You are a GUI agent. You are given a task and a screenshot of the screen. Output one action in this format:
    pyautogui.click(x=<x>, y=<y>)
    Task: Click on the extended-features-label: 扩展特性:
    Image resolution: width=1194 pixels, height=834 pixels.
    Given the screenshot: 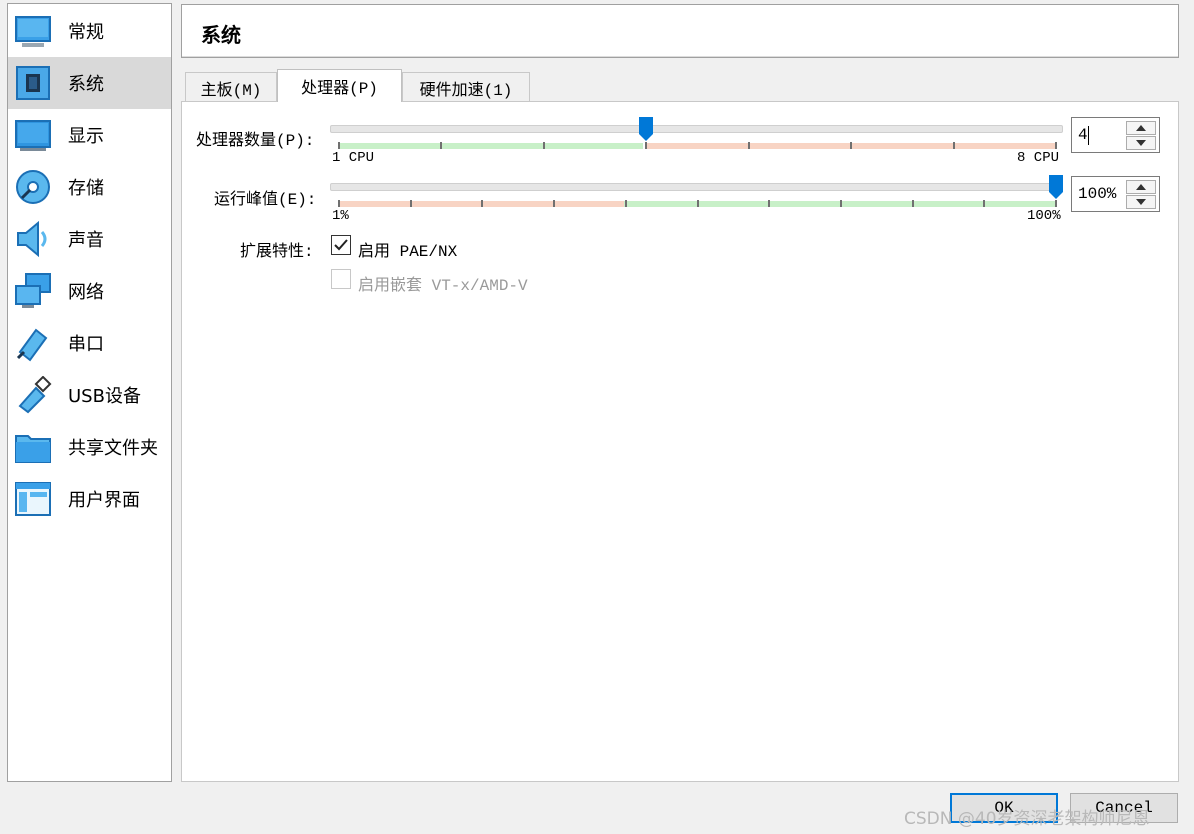 What is the action you would take?
    pyautogui.click(x=277, y=252)
    